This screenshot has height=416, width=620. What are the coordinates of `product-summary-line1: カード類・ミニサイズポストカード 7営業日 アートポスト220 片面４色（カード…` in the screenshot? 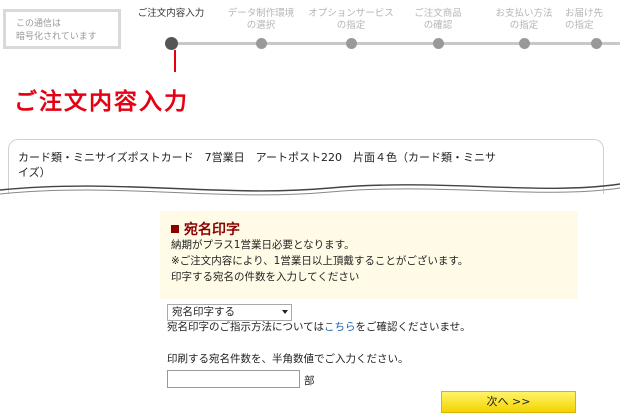 It's located at (257, 157).